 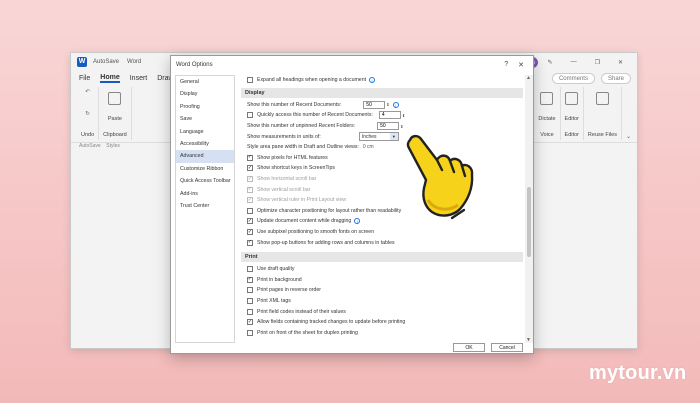 I want to click on option-row: Use draft quality, so click(x=382, y=269).